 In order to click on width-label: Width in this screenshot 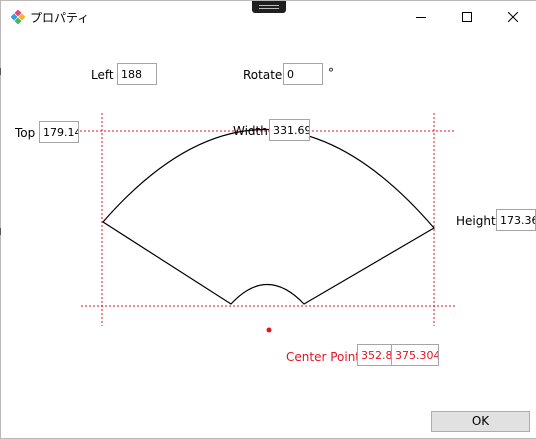, I will do `click(250, 131)`.